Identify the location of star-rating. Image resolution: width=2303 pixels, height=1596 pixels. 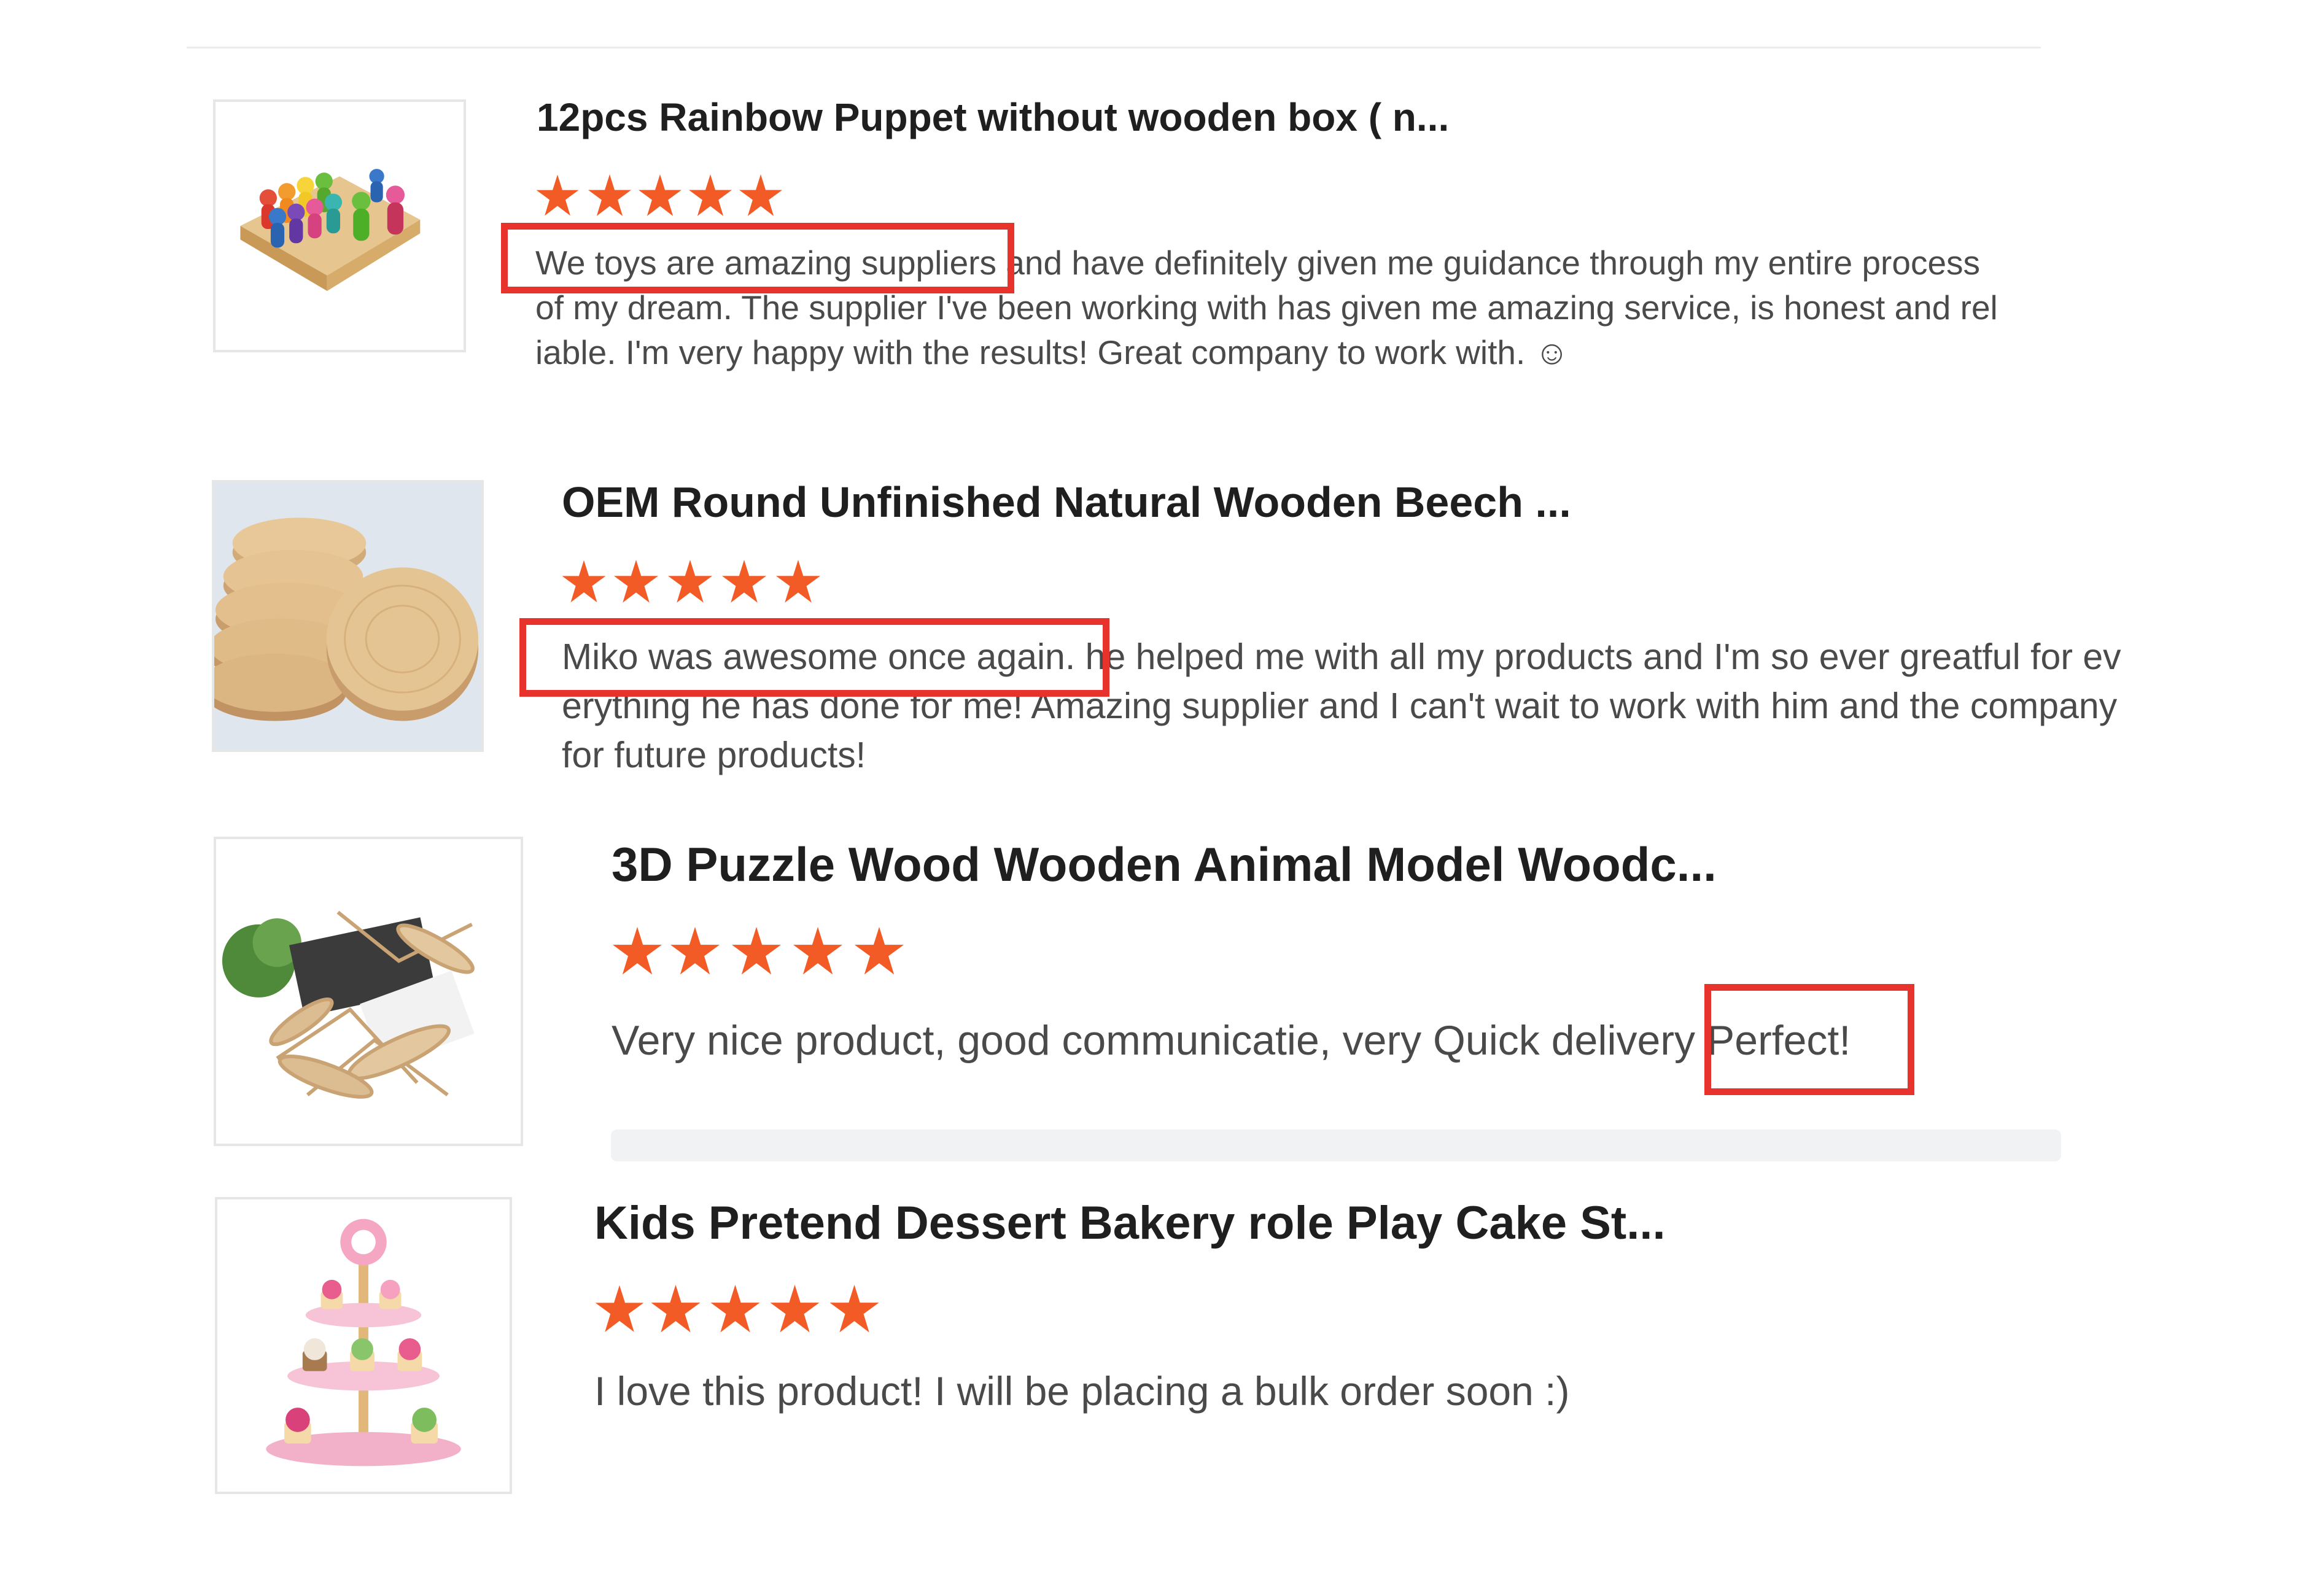
(739, 1309).